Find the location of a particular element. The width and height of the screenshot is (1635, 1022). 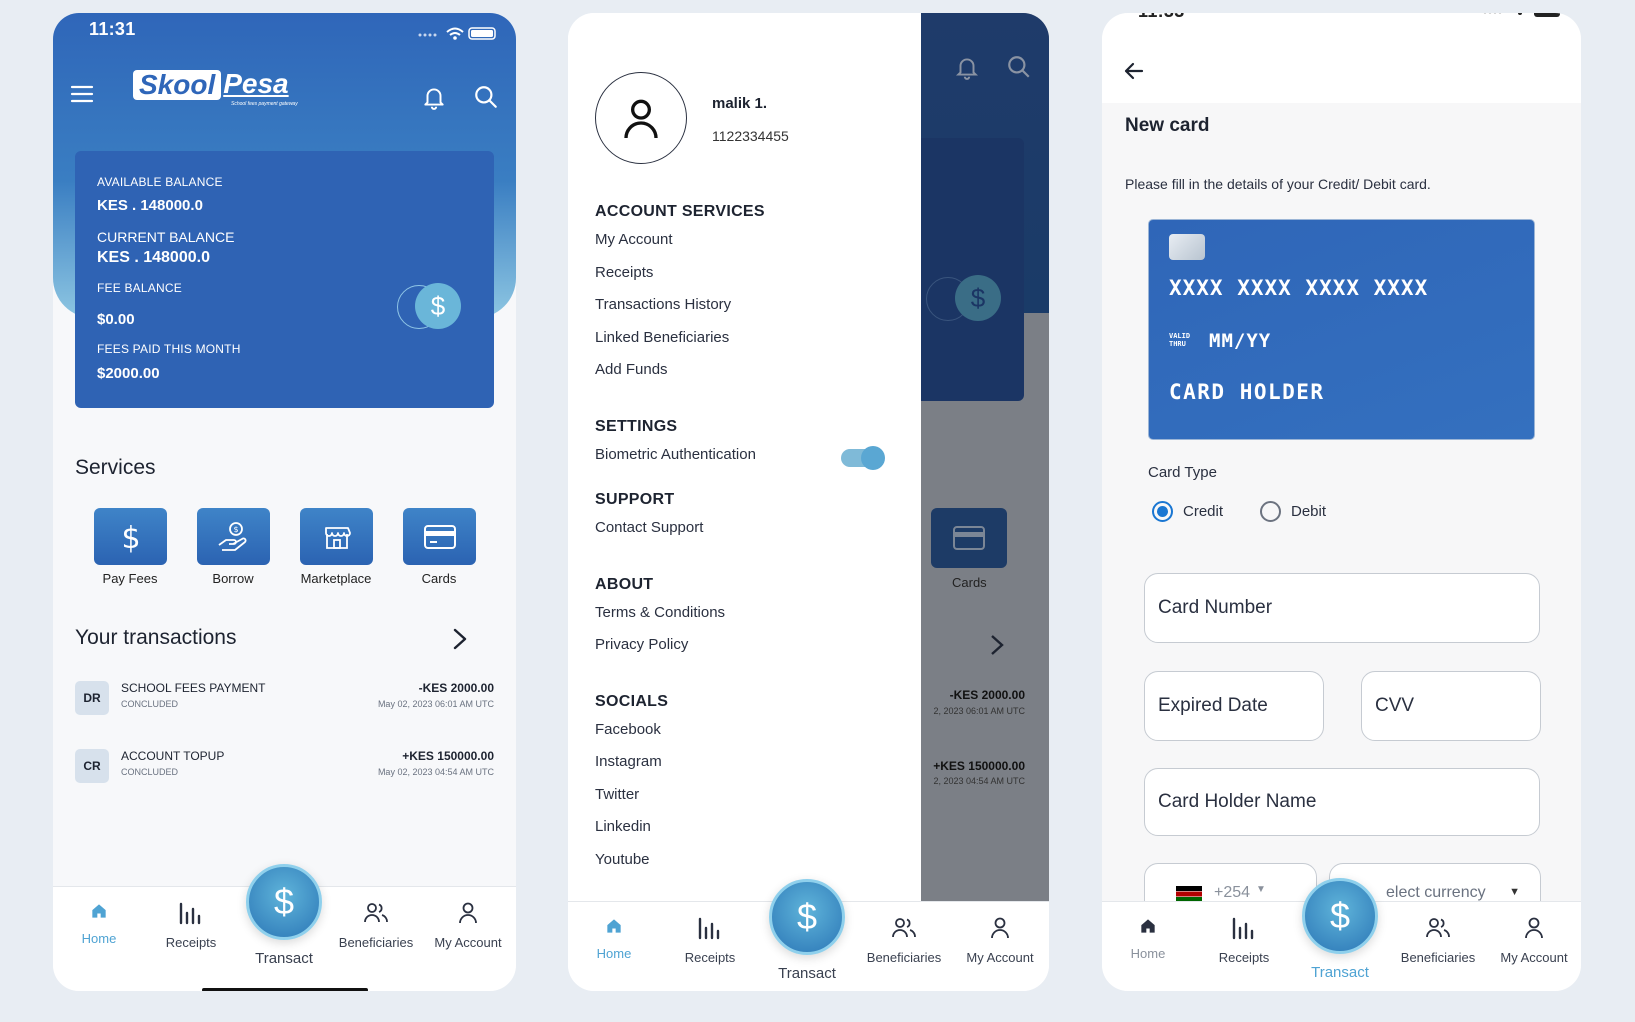

hamburger-menu-icon is located at coordinates (82, 94).